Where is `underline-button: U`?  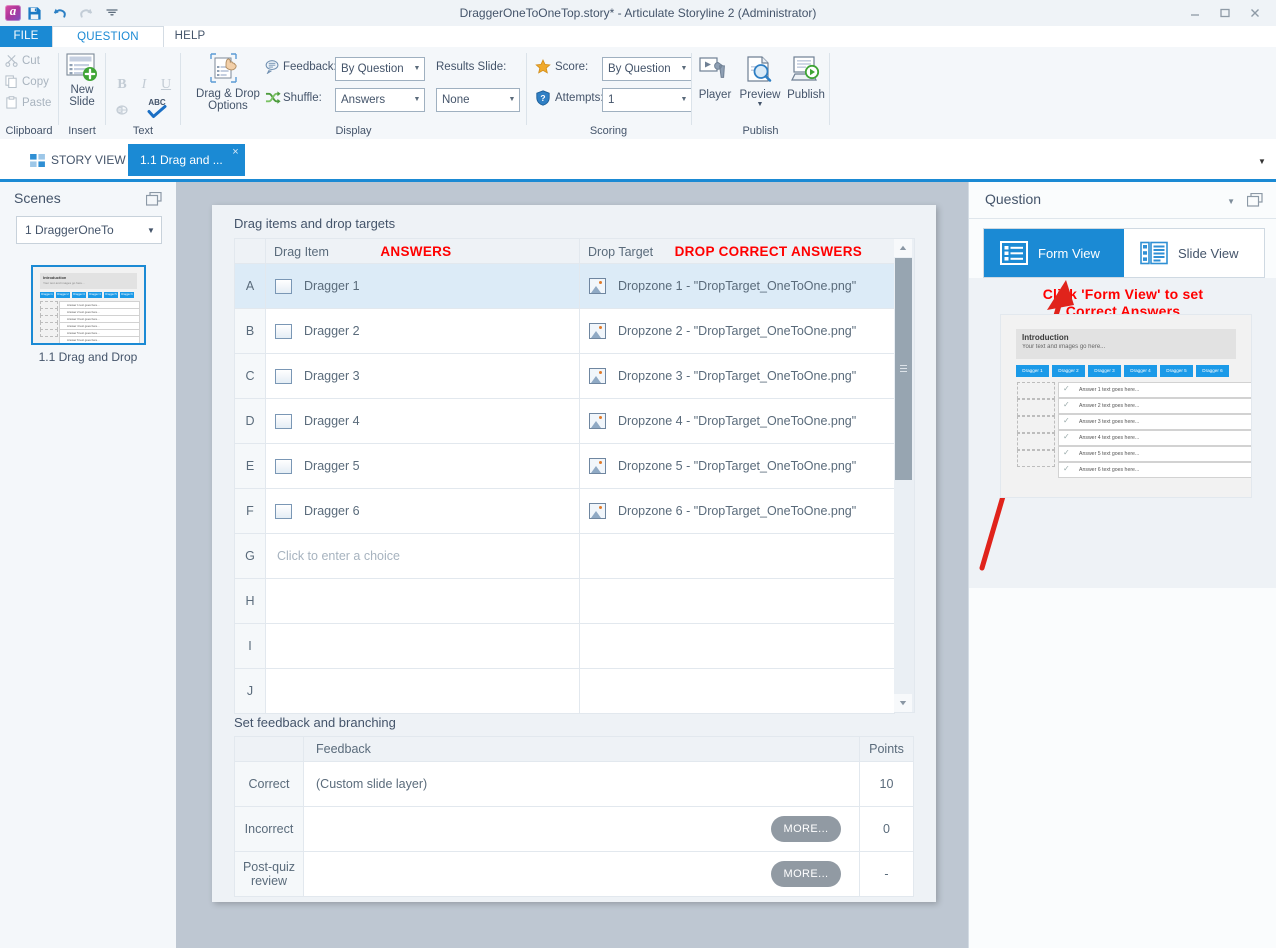
underline-button: U is located at coordinates (166, 85).